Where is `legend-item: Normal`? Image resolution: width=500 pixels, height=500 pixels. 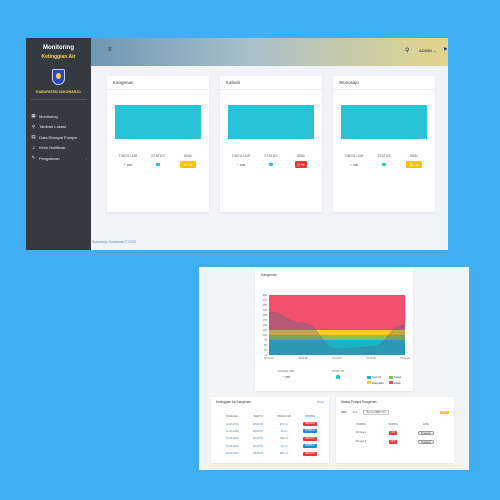
legend-item: Normal is located at coordinates (378, 377).